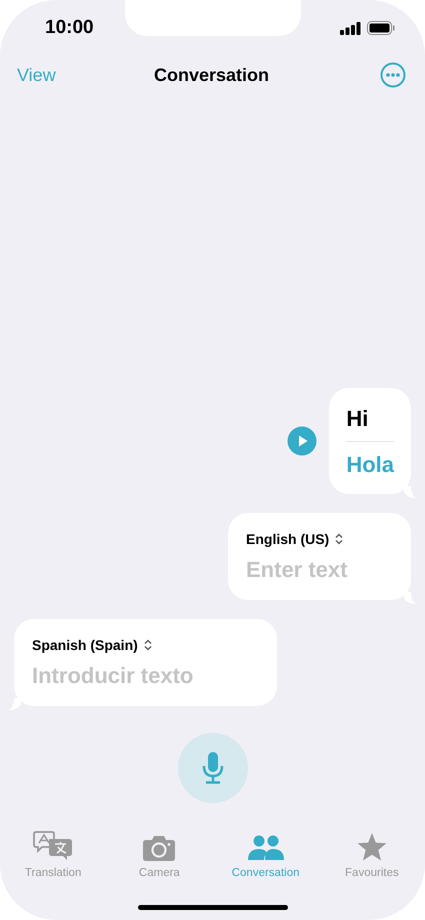 The width and height of the screenshot is (425, 920). What do you see at coordinates (53, 846) in the screenshot?
I see `translate-icon` at bounding box center [53, 846].